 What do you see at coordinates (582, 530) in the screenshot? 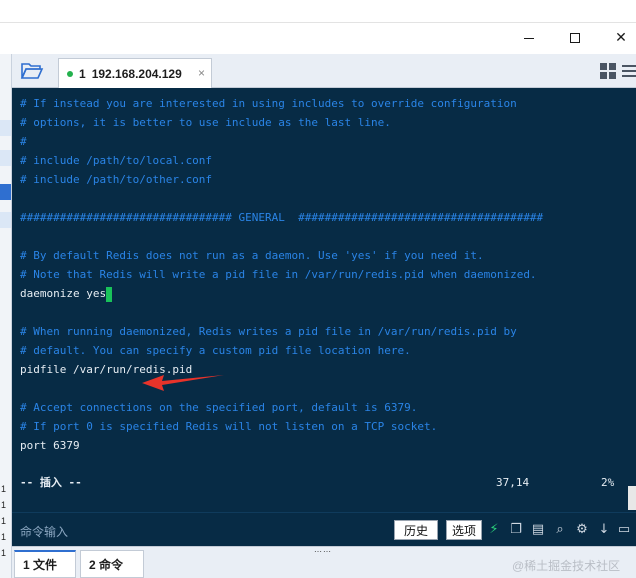
I see `gear-icon: ⚙` at bounding box center [582, 530].